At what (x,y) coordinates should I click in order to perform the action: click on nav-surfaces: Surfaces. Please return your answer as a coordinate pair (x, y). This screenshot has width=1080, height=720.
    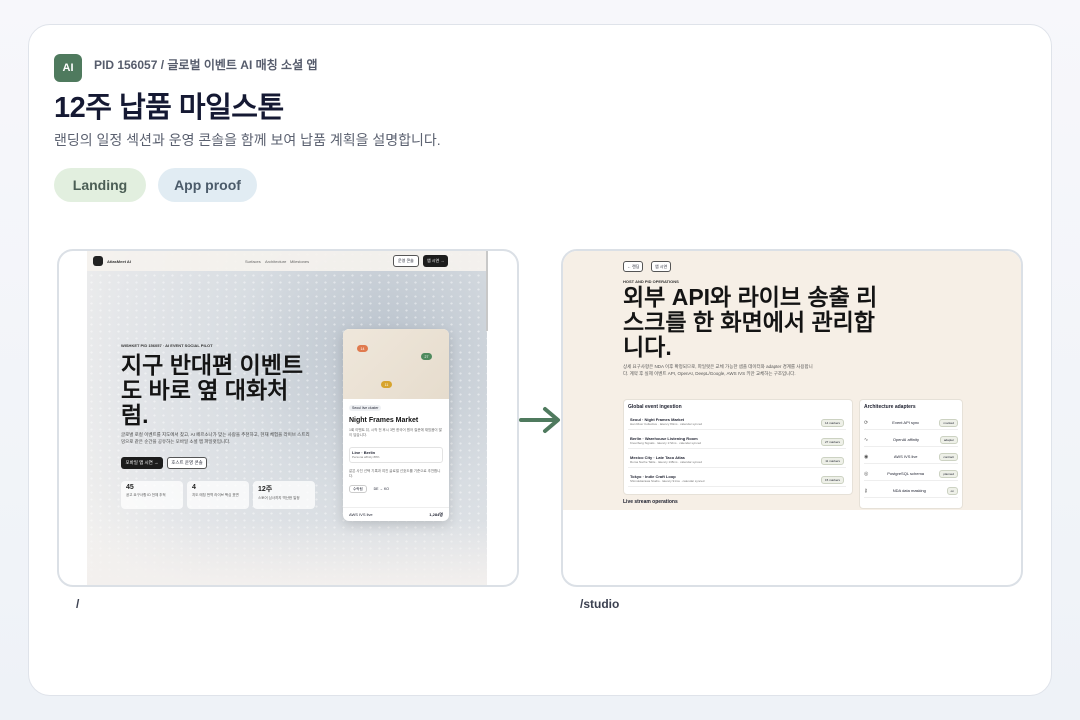
    Looking at the image, I should click on (253, 261).